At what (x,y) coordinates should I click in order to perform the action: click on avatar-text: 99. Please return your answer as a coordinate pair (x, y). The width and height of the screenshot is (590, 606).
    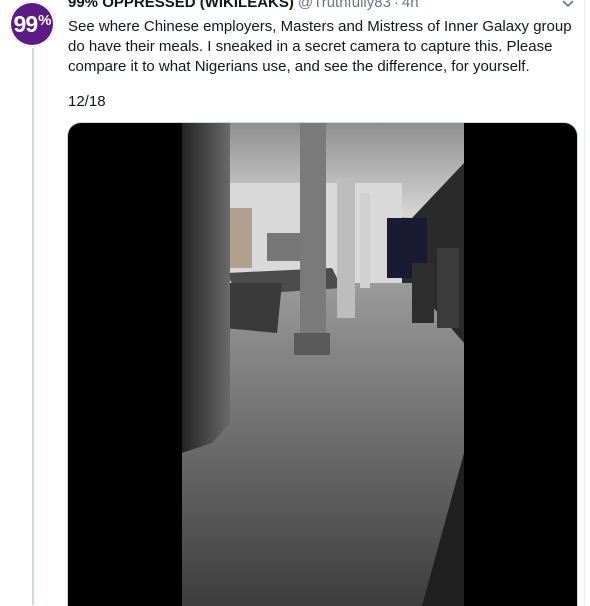
    Looking at the image, I should click on (26, 23).